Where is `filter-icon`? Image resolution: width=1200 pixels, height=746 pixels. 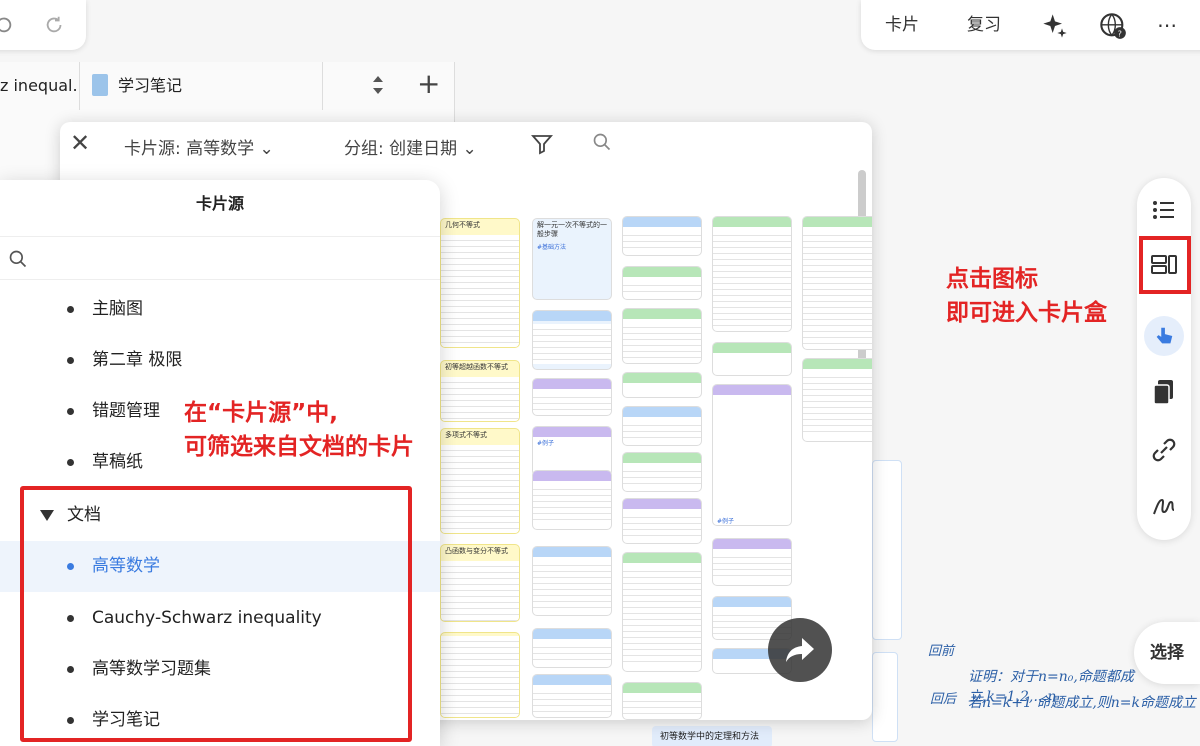 filter-icon is located at coordinates (542, 144).